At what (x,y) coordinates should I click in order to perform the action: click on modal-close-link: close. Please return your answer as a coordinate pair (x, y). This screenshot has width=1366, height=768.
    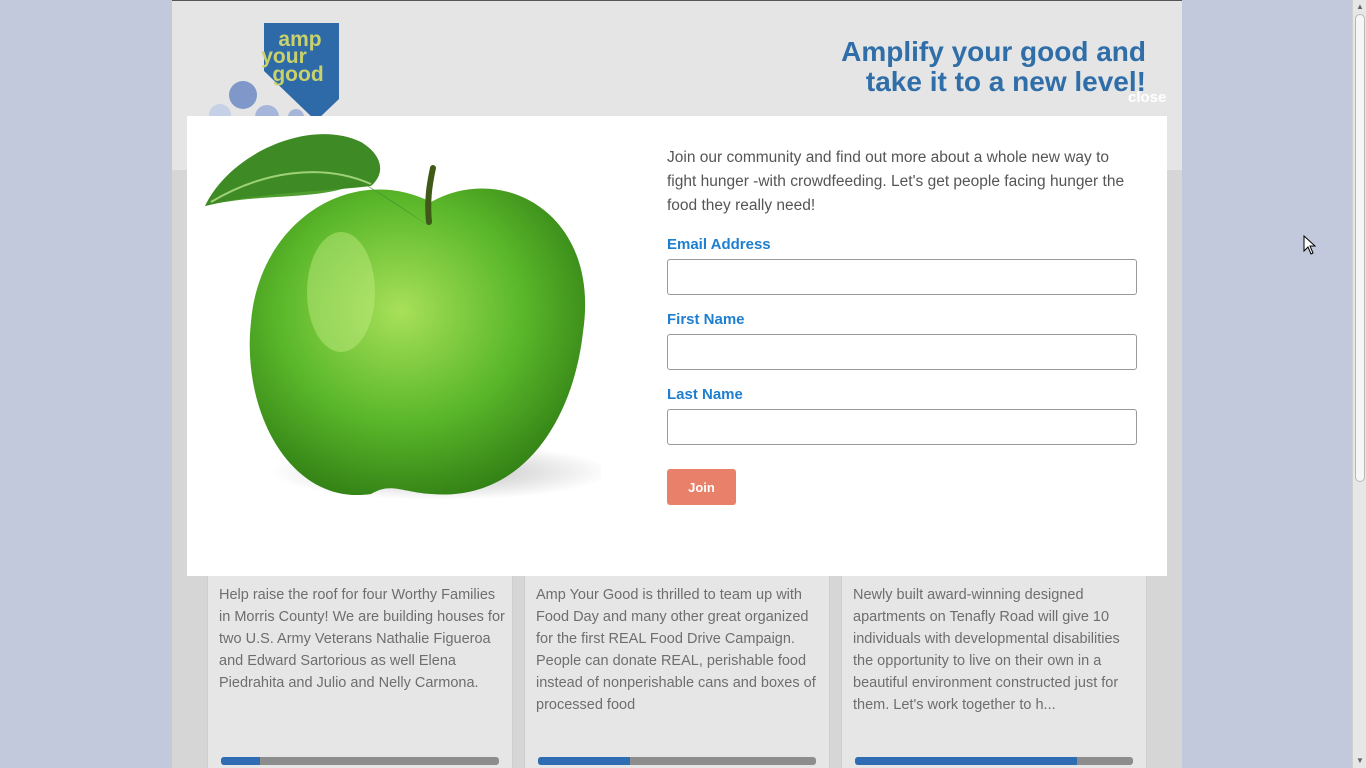
    Looking at the image, I should click on (1147, 97).